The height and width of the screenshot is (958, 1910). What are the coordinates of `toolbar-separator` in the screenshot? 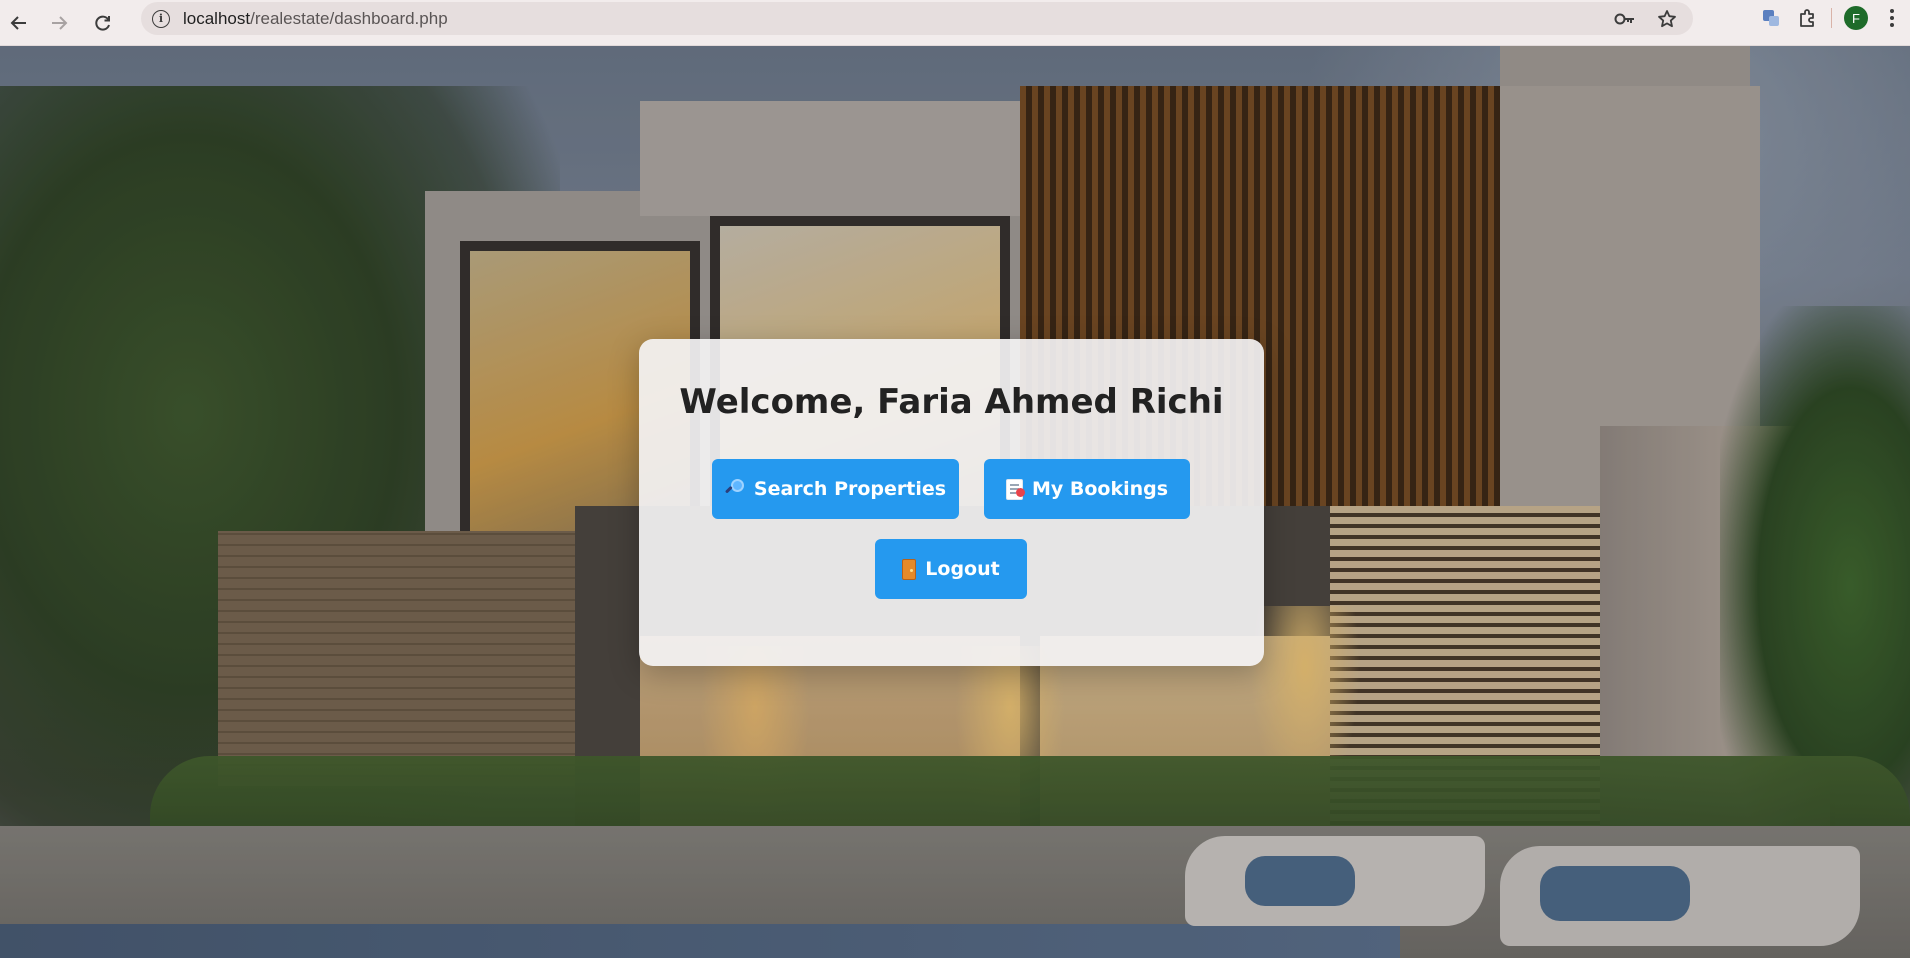 It's located at (1831, 18).